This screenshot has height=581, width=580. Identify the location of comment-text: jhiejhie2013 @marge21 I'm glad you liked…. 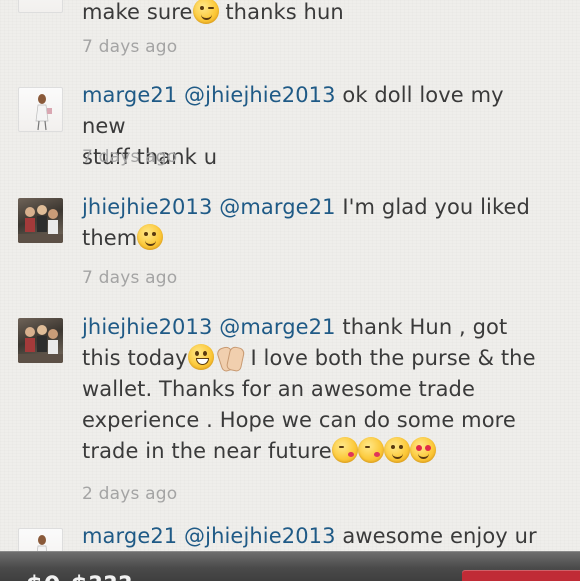
(317, 223).